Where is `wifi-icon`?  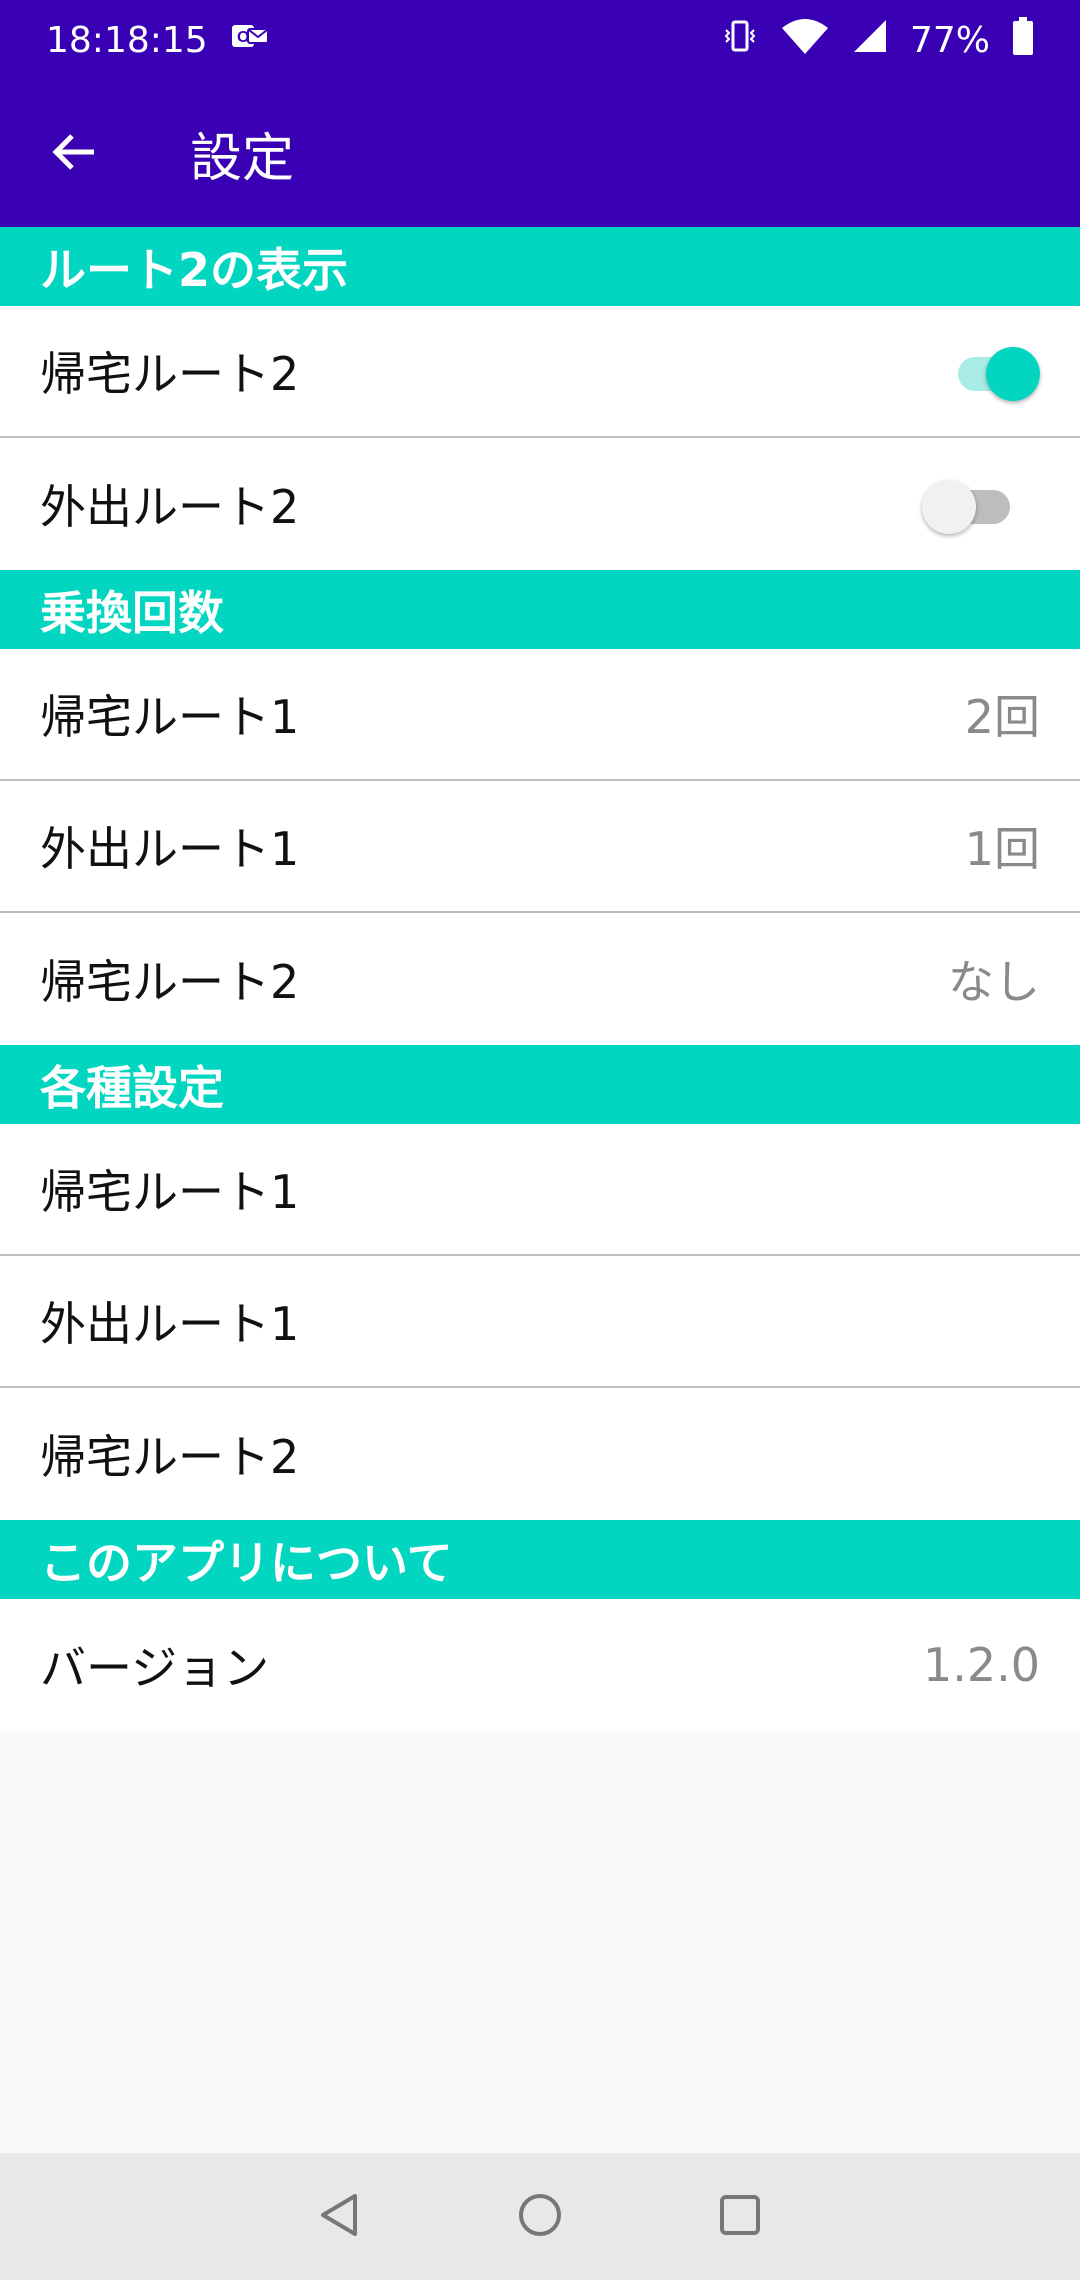
wifi-icon is located at coordinates (805, 40).